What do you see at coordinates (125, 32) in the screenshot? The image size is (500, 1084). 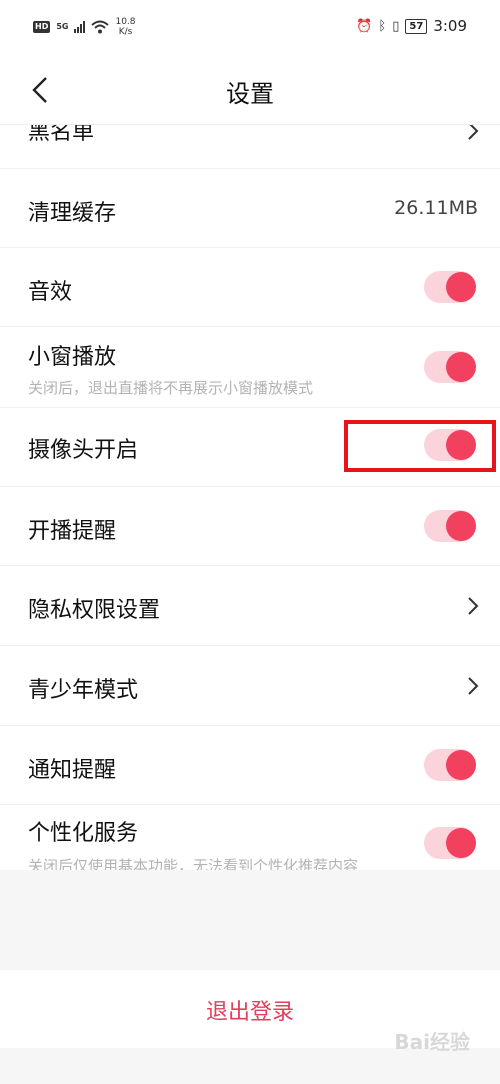 I see `speed-unit: K/s` at bounding box center [125, 32].